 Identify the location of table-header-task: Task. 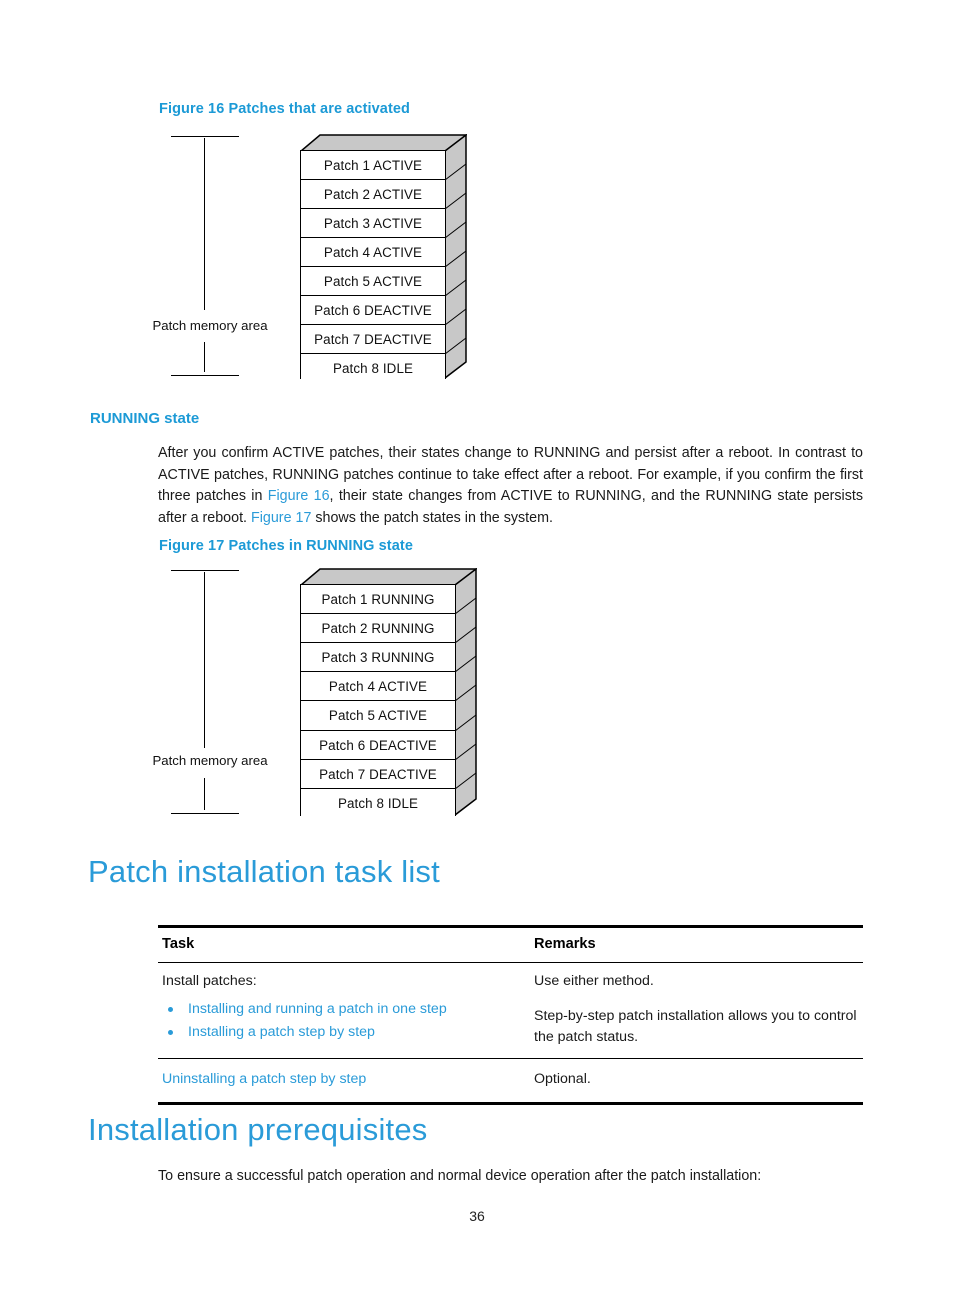
(344, 944).